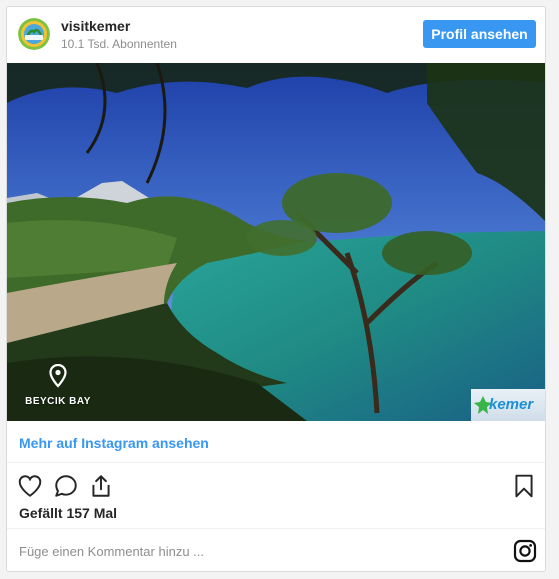  I want to click on avatar, so click(34, 34).